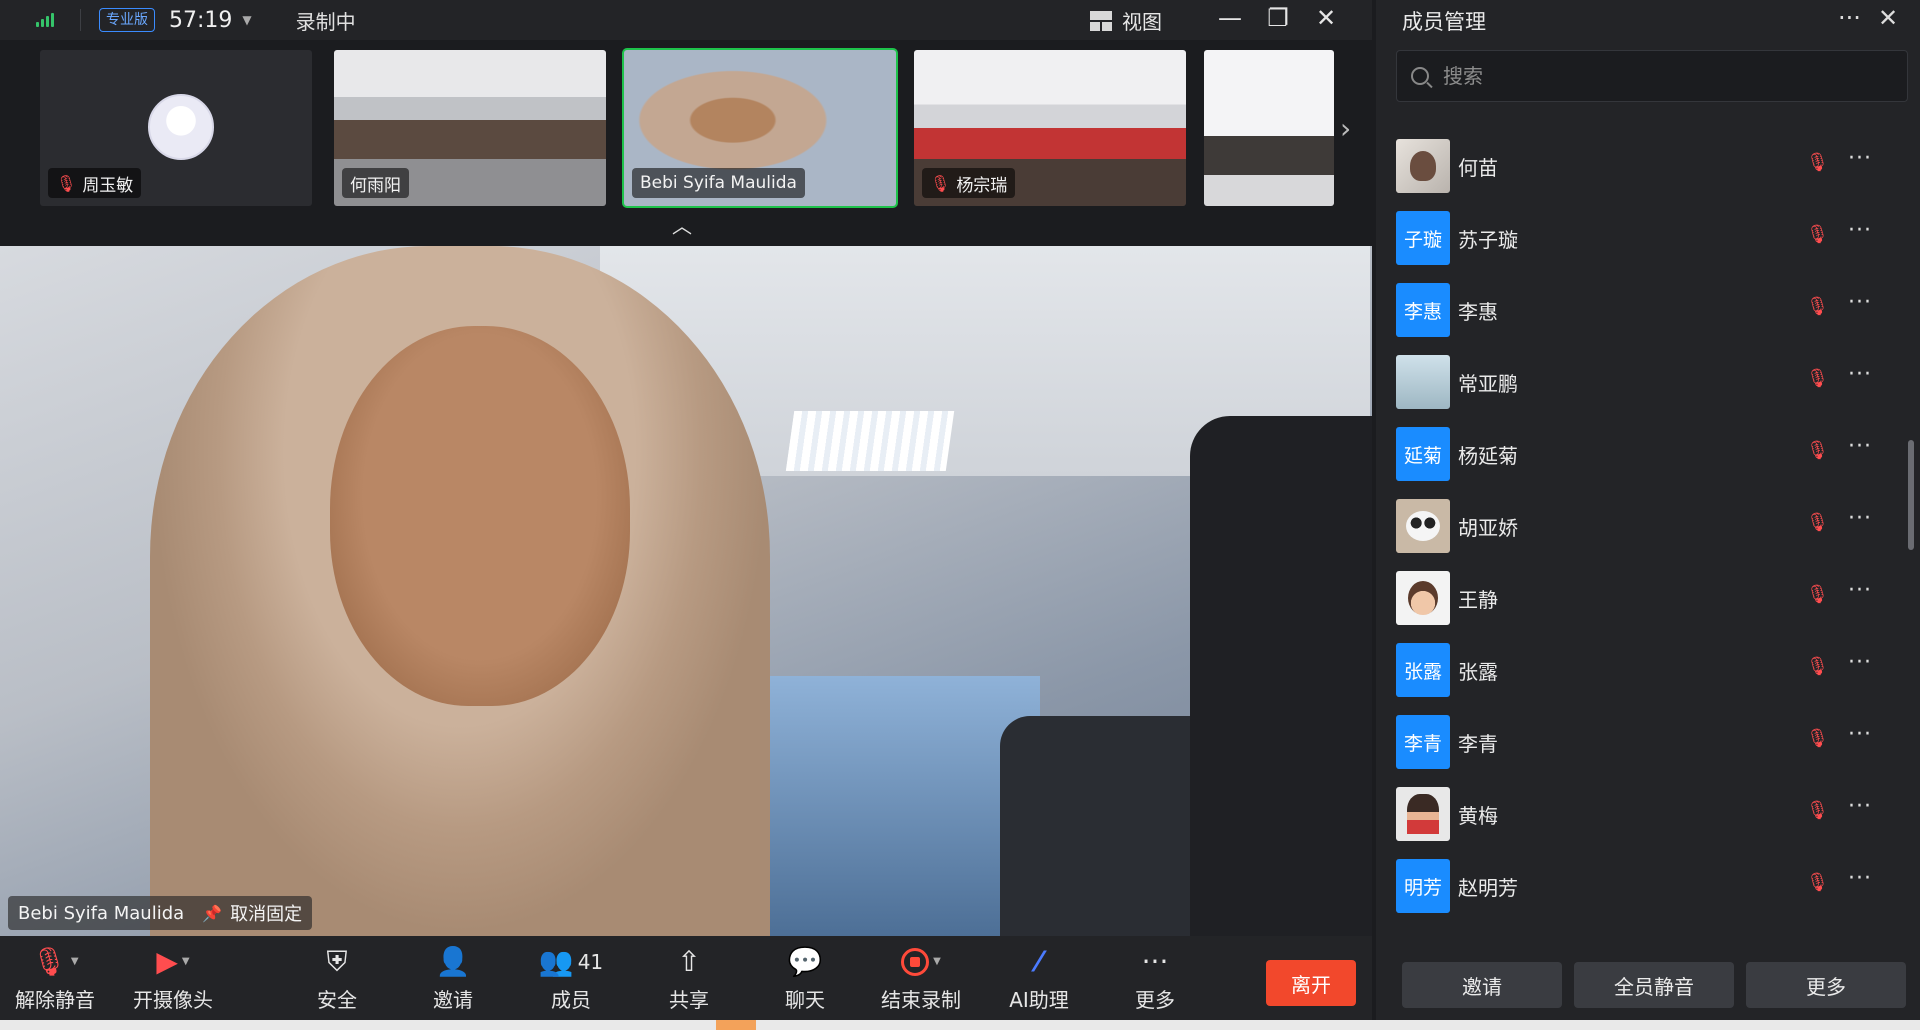  Describe the element at coordinates (1646, 238) in the screenshot. I see `member-row: 子璇 苏子璇 🎙 ···` at that location.